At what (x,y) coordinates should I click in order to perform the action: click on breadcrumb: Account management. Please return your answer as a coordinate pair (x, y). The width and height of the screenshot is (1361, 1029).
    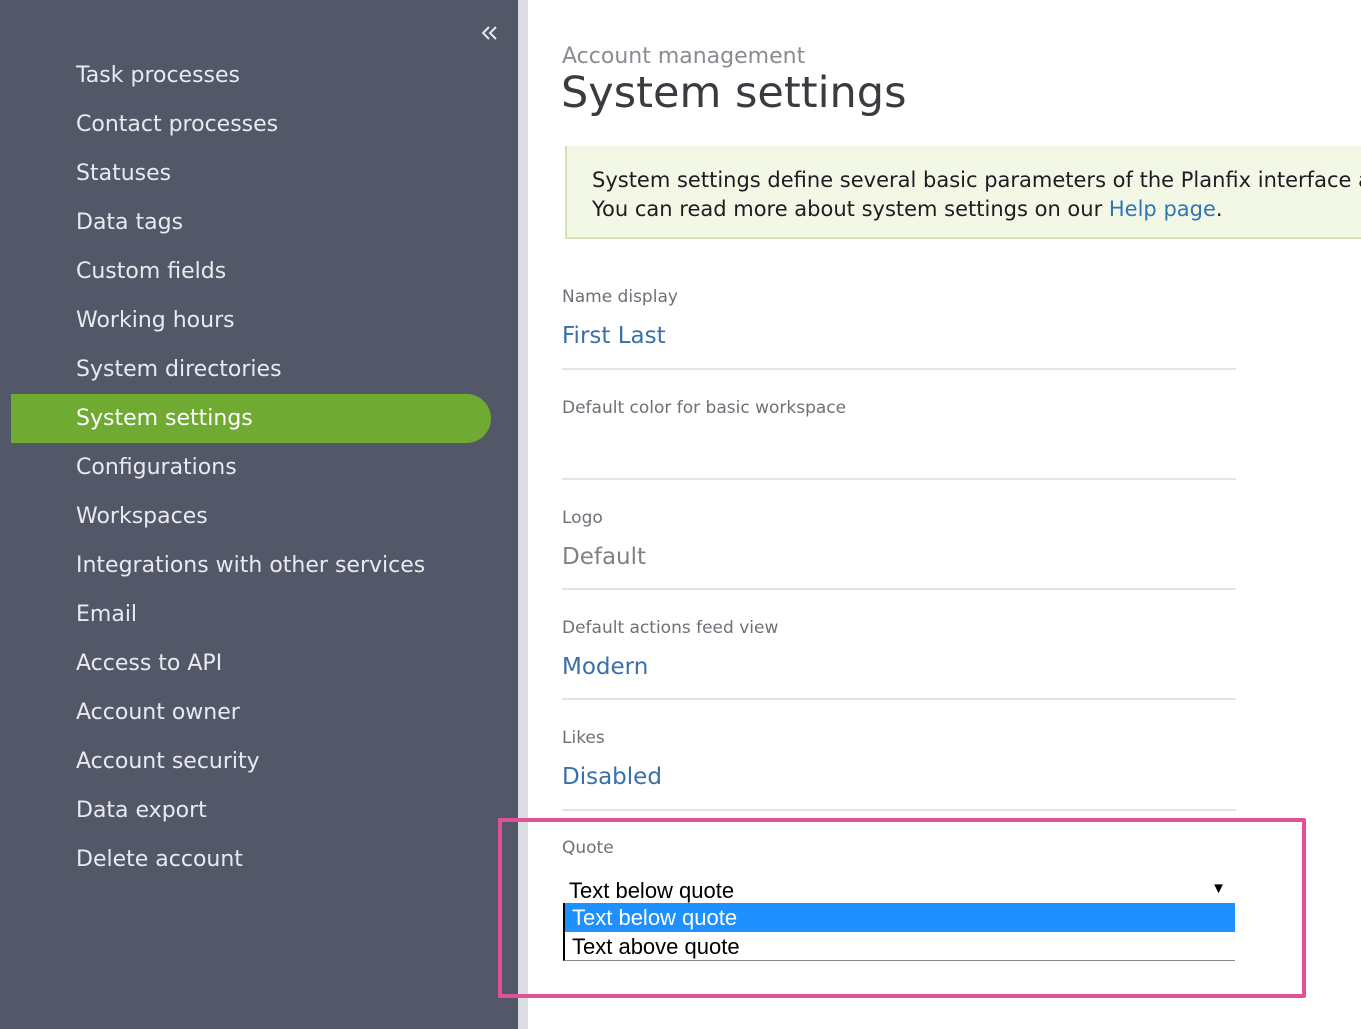
    Looking at the image, I should click on (684, 56).